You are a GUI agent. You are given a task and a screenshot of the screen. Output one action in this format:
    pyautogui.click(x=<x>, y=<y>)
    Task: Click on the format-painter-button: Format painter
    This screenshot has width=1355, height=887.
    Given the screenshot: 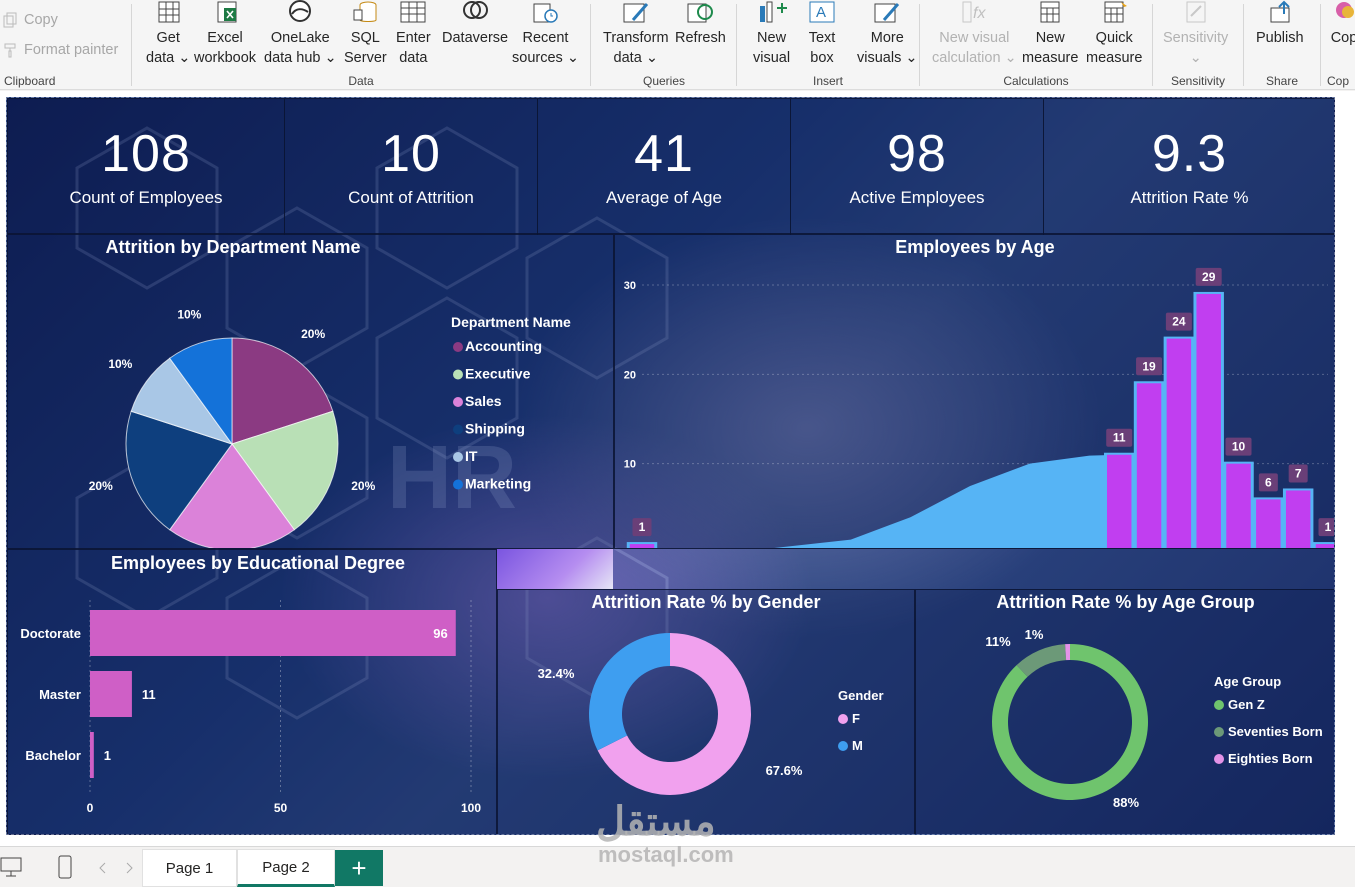 What is the action you would take?
    pyautogui.click(x=60, y=50)
    